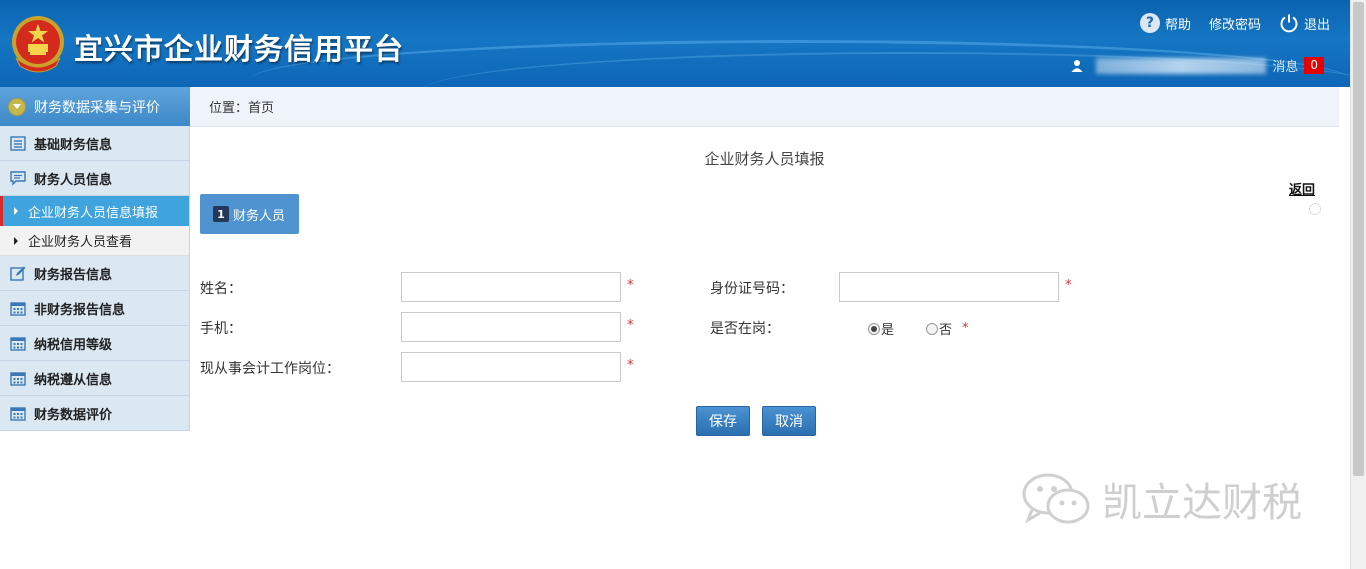 Image resolution: width=1366 pixels, height=569 pixels. I want to click on power-icon, so click(1289, 23).